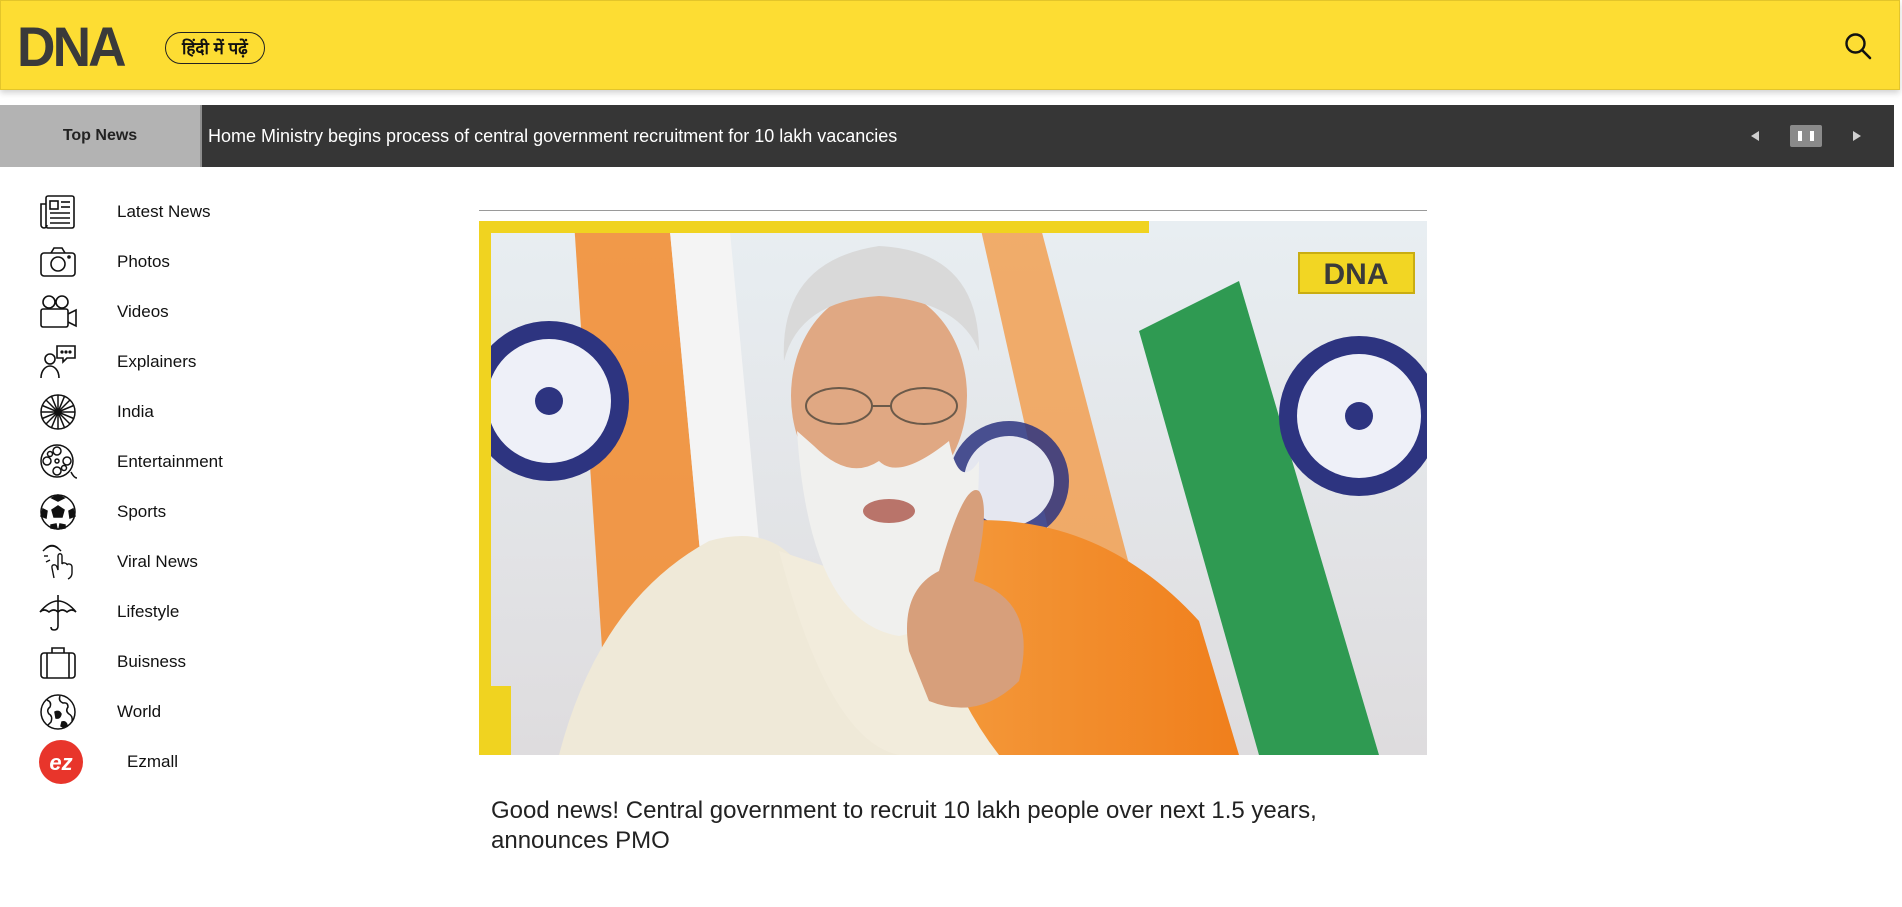 The height and width of the screenshot is (907, 1902). I want to click on sidebar-item-world: World, so click(178, 712).